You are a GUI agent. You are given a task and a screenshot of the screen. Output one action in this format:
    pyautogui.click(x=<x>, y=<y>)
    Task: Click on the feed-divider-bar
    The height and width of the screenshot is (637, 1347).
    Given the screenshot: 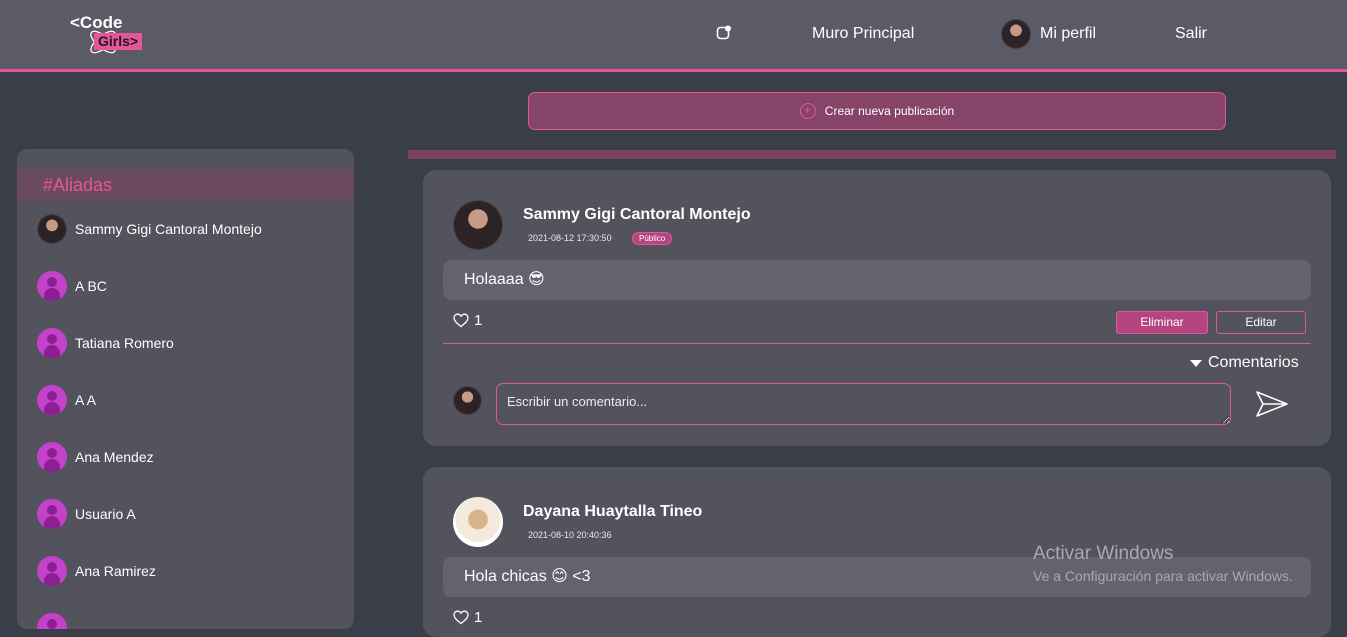 What is the action you would take?
    pyautogui.click(x=872, y=154)
    